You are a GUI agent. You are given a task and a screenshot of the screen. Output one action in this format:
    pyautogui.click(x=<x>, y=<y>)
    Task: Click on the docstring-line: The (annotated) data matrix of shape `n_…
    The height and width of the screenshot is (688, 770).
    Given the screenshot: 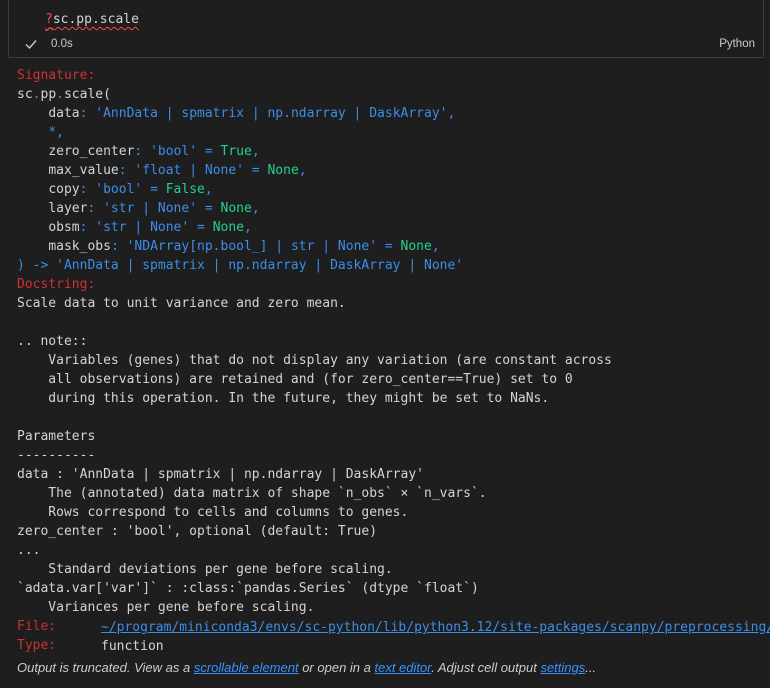 What is the action you would take?
    pyautogui.click(x=252, y=493)
    